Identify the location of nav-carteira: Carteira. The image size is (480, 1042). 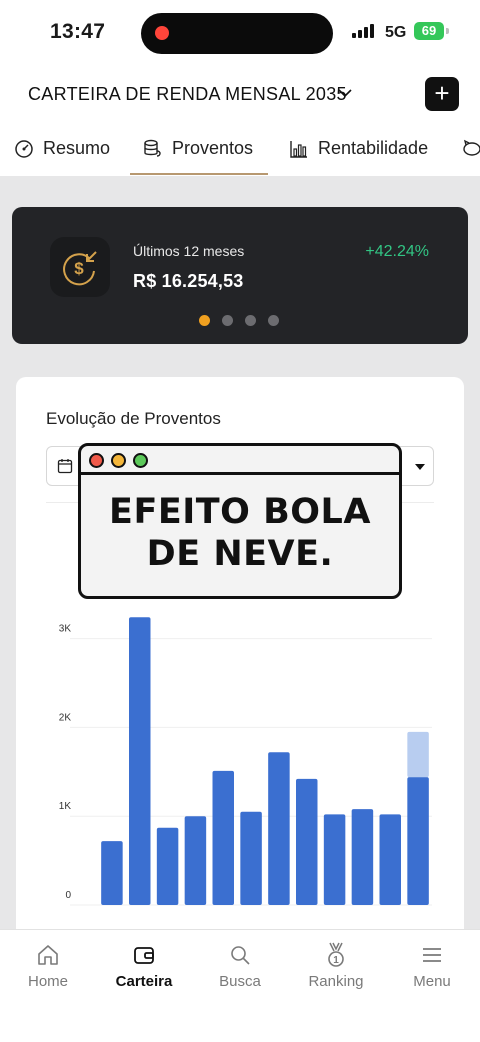
(144, 965).